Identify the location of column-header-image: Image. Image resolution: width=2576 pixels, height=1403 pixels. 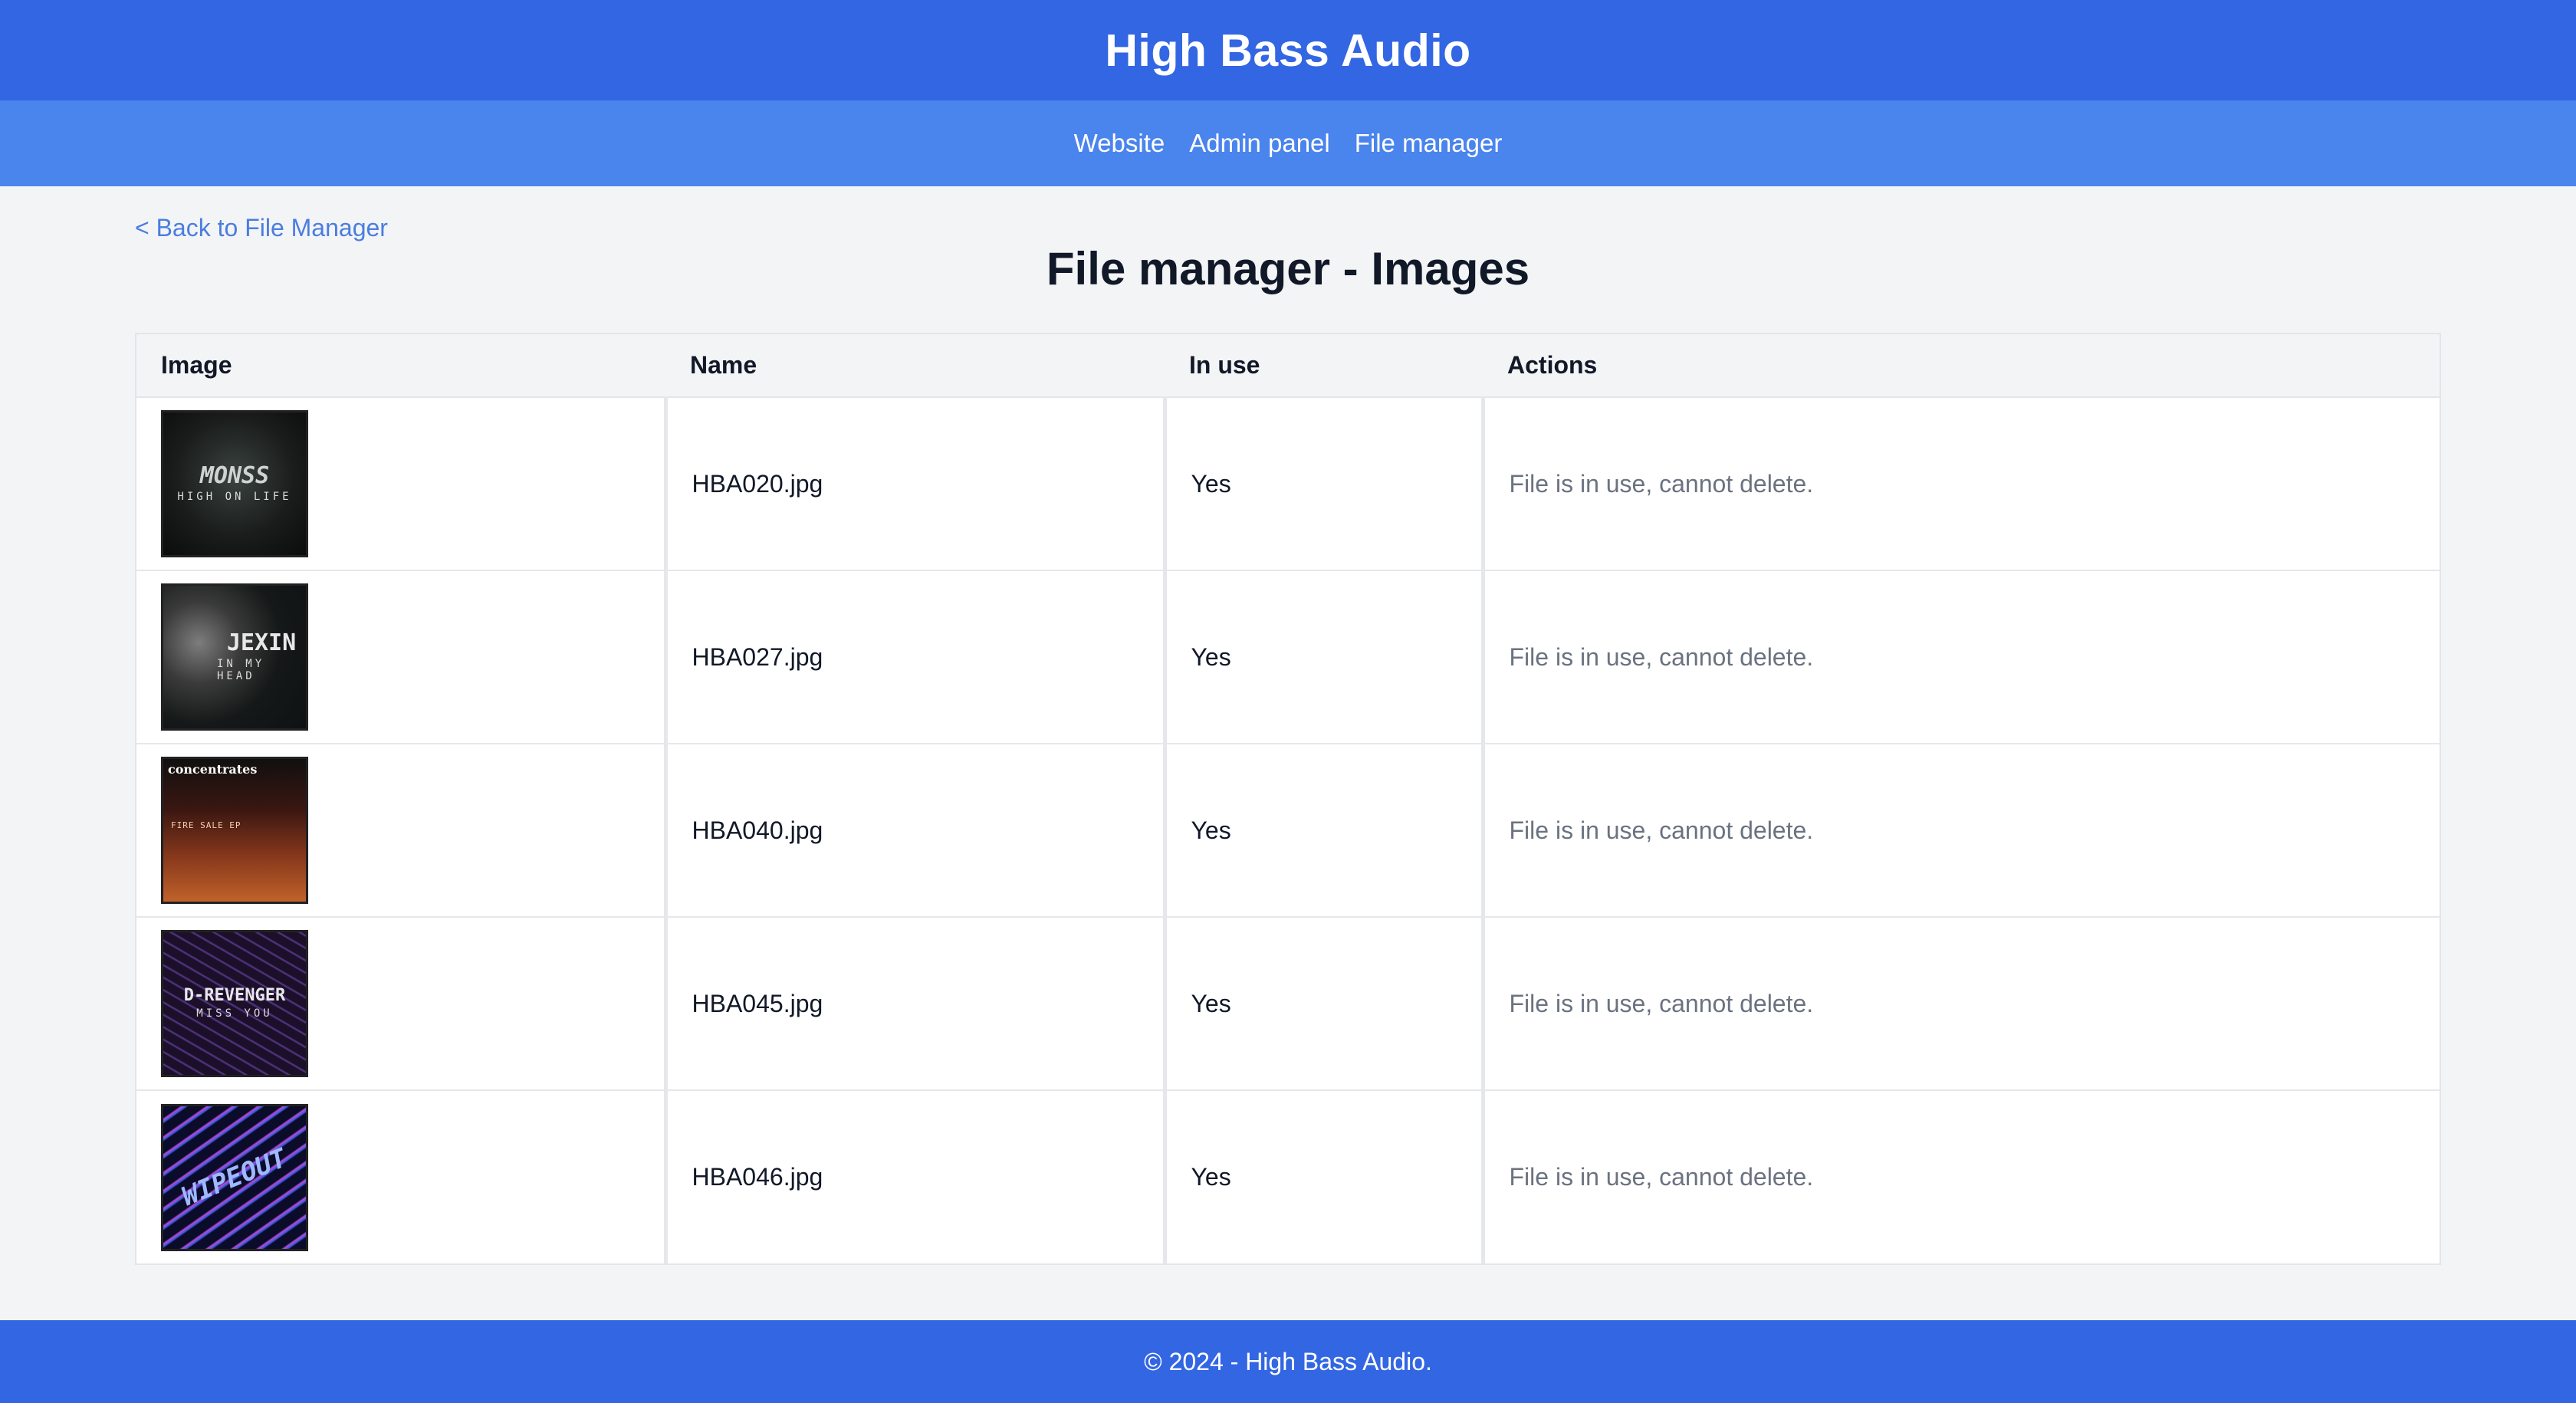
(401, 366).